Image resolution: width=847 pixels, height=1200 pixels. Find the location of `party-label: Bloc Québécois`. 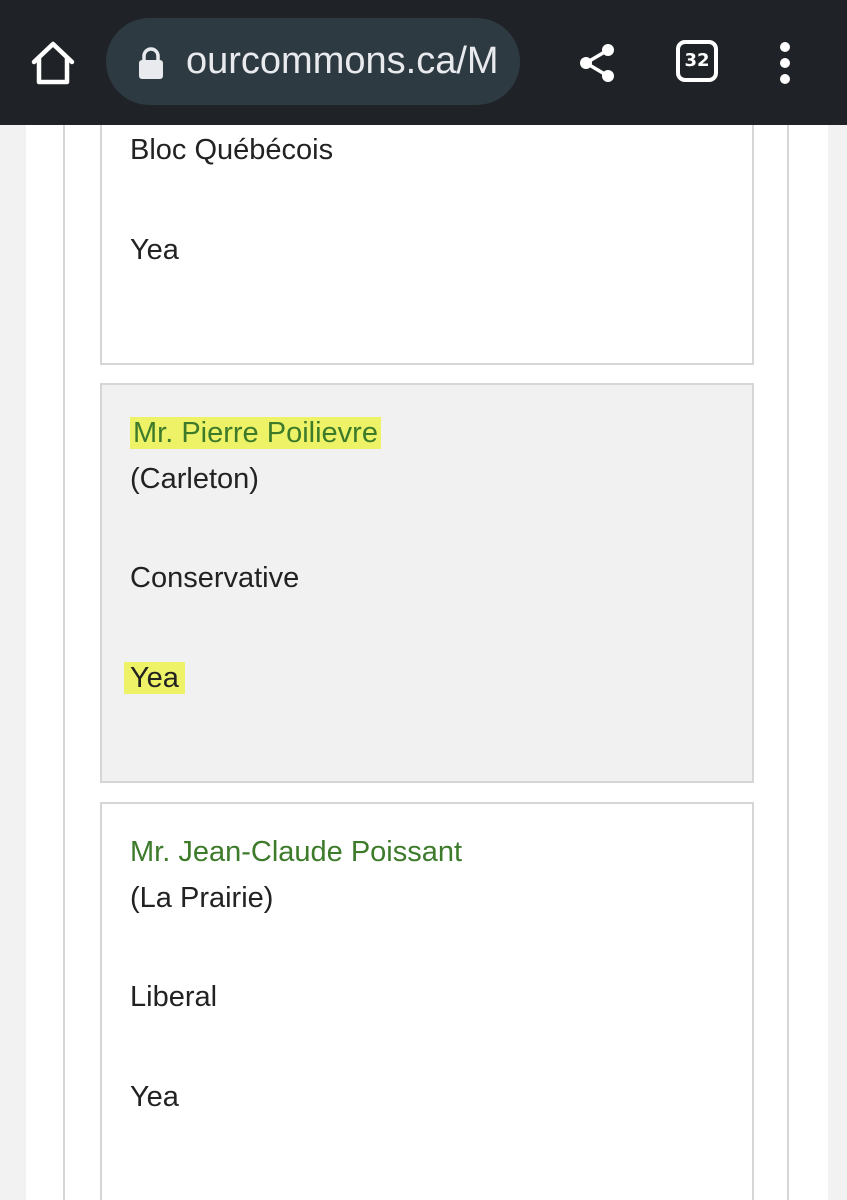

party-label: Bloc Québécois is located at coordinates (232, 150).